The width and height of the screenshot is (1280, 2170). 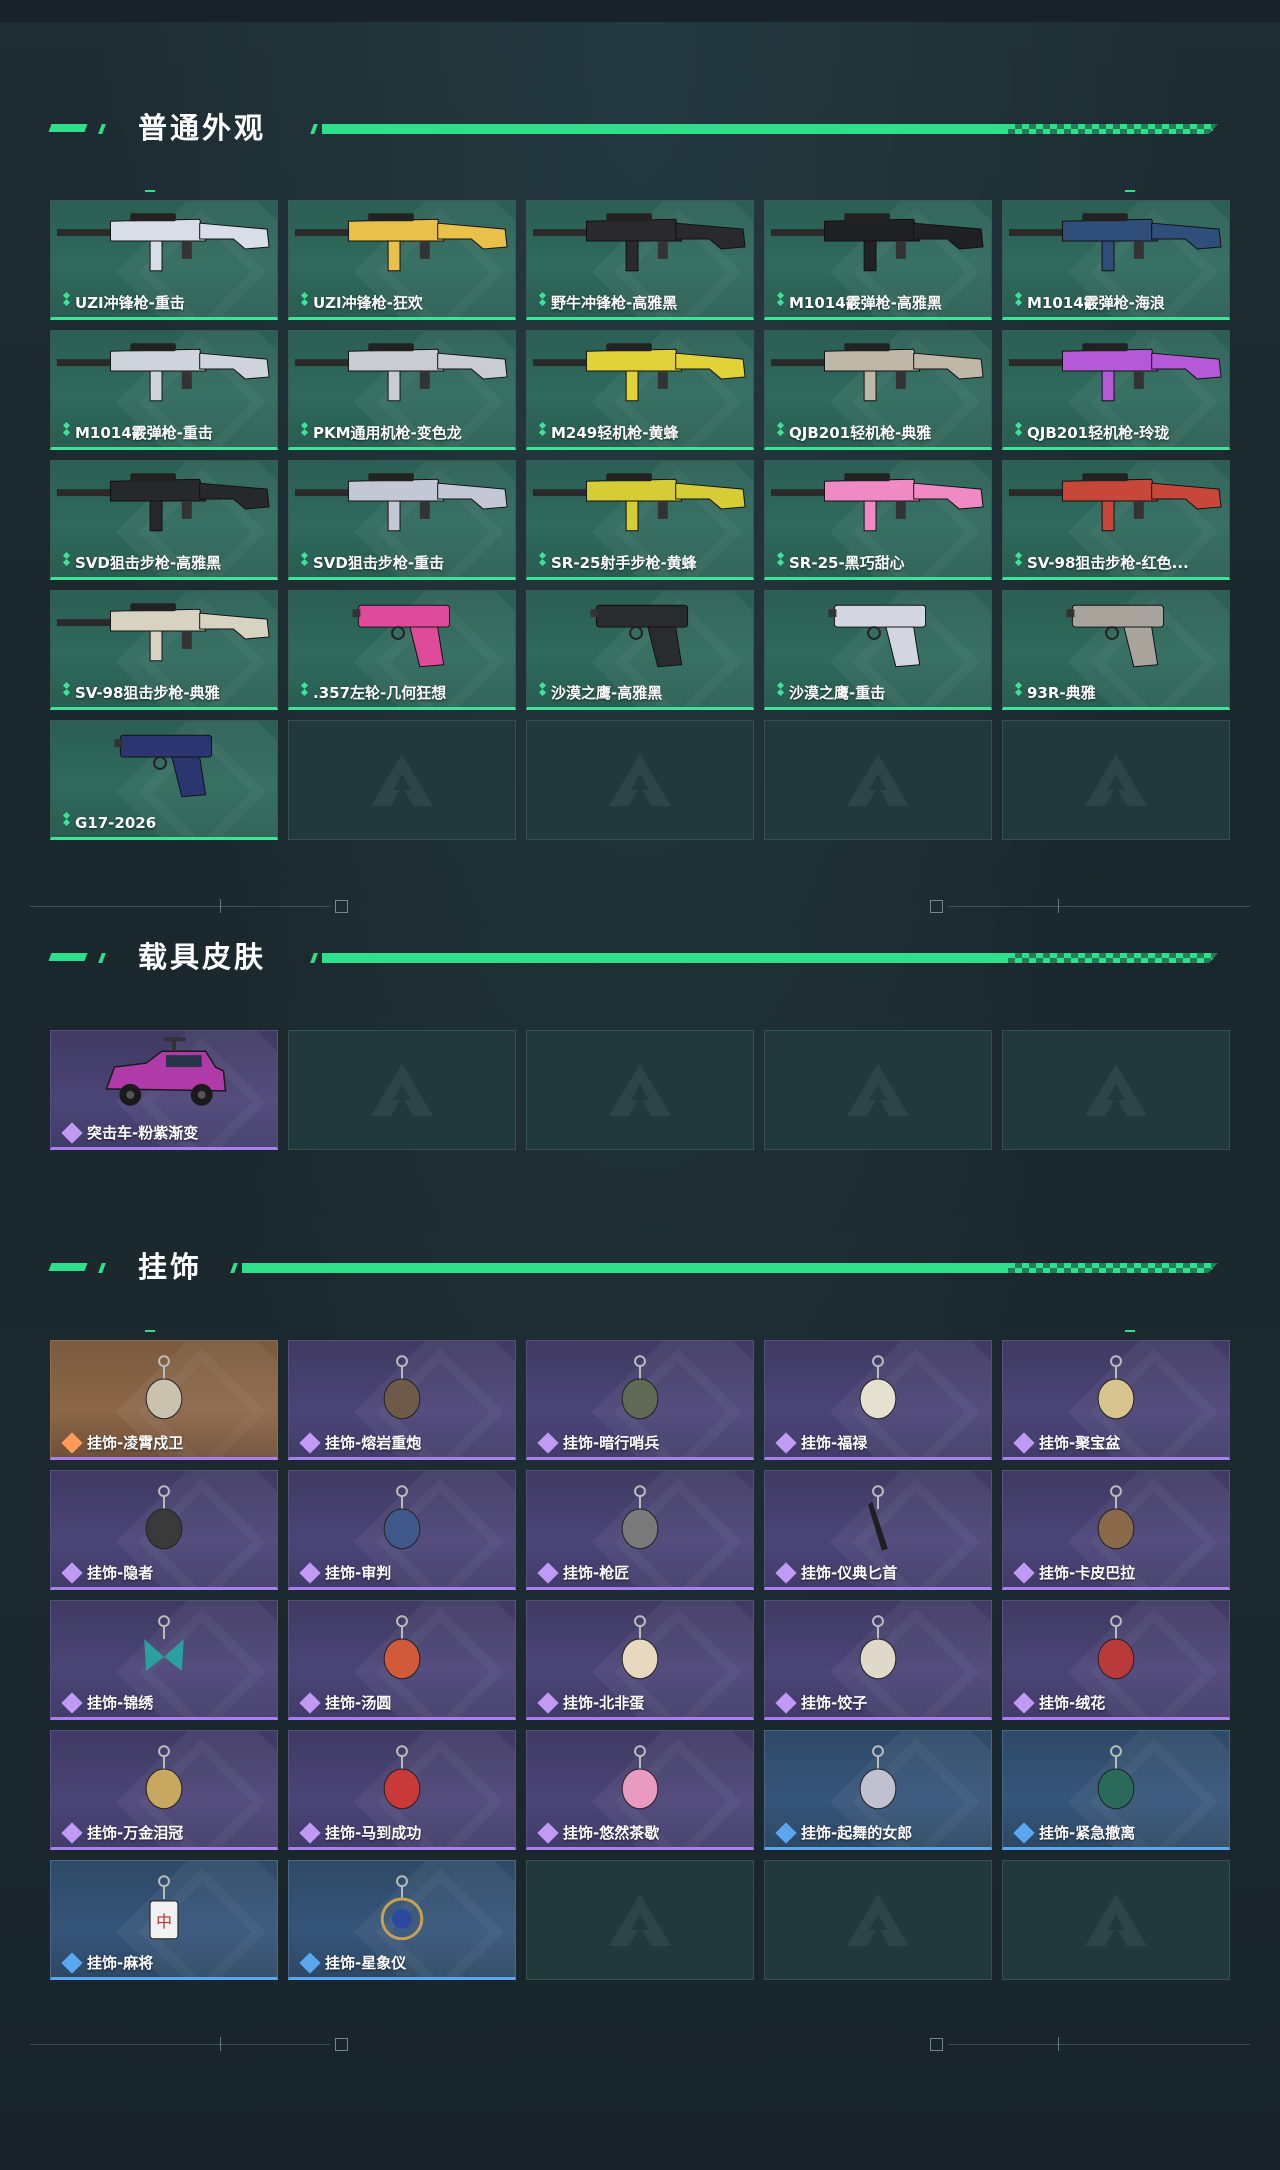 I want to click on item-card: M249轻机枪-黄蜂, so click(x=640, y=390).